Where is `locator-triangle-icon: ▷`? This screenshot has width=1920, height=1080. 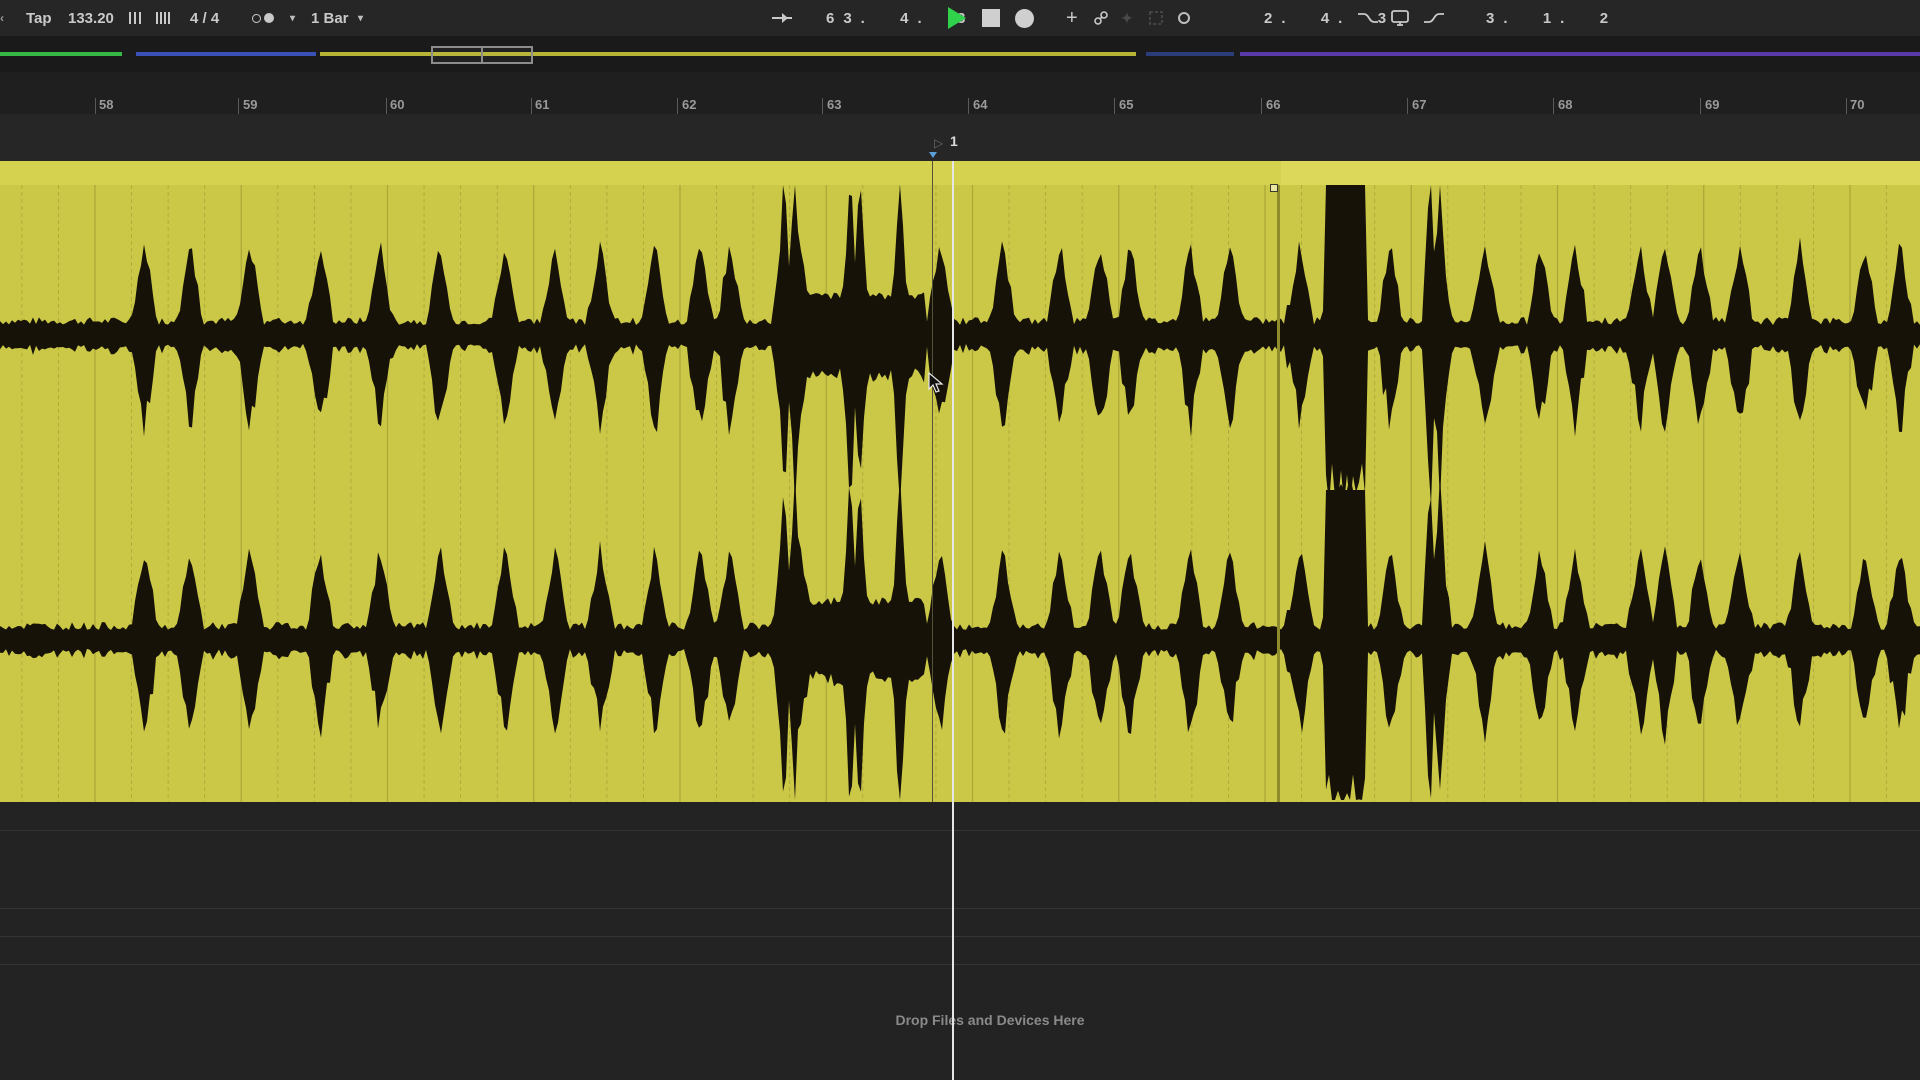 locator-triangle-icon: ▷ is located at coordinates (938, 143).